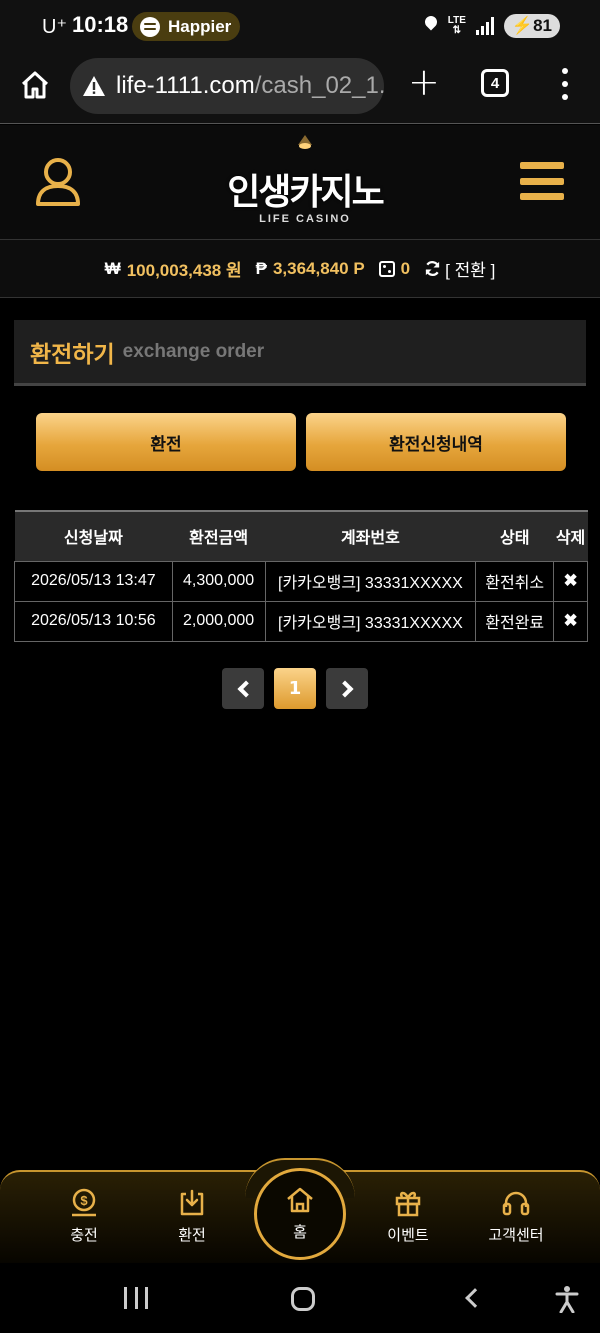 The image size is (600, 1333). Describe the element at coordinates (300, 353) in the screenshot. I see `page-title-bar: 환전하기 exchange order` at that location.